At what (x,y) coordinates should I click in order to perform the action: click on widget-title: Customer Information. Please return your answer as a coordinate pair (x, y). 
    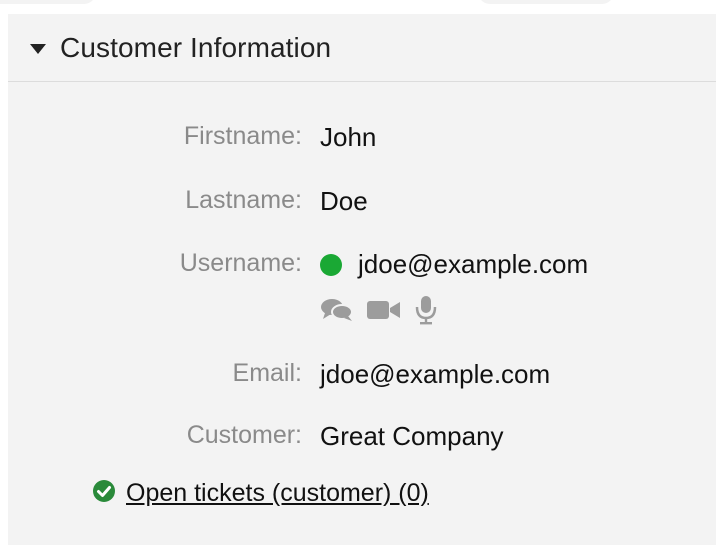
    Looking at the image, I should click on (196, 47).